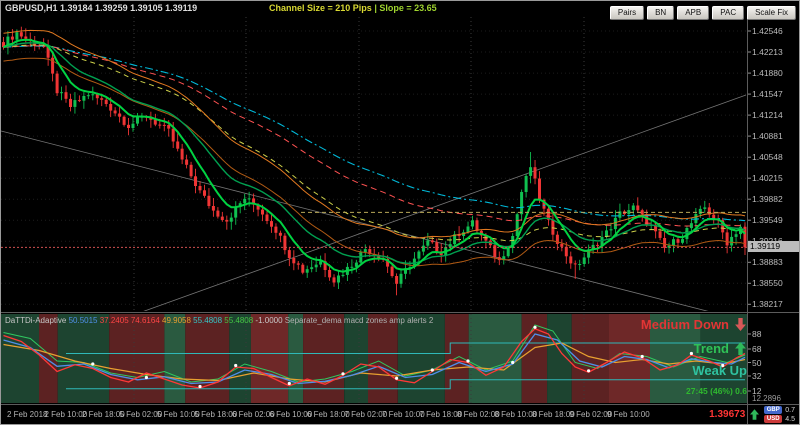 The image size is (800, 425). Describe the element at coordinates (627, 13) in the screenshot. I see `toolbar-button-pairs: Pairs` at that location.